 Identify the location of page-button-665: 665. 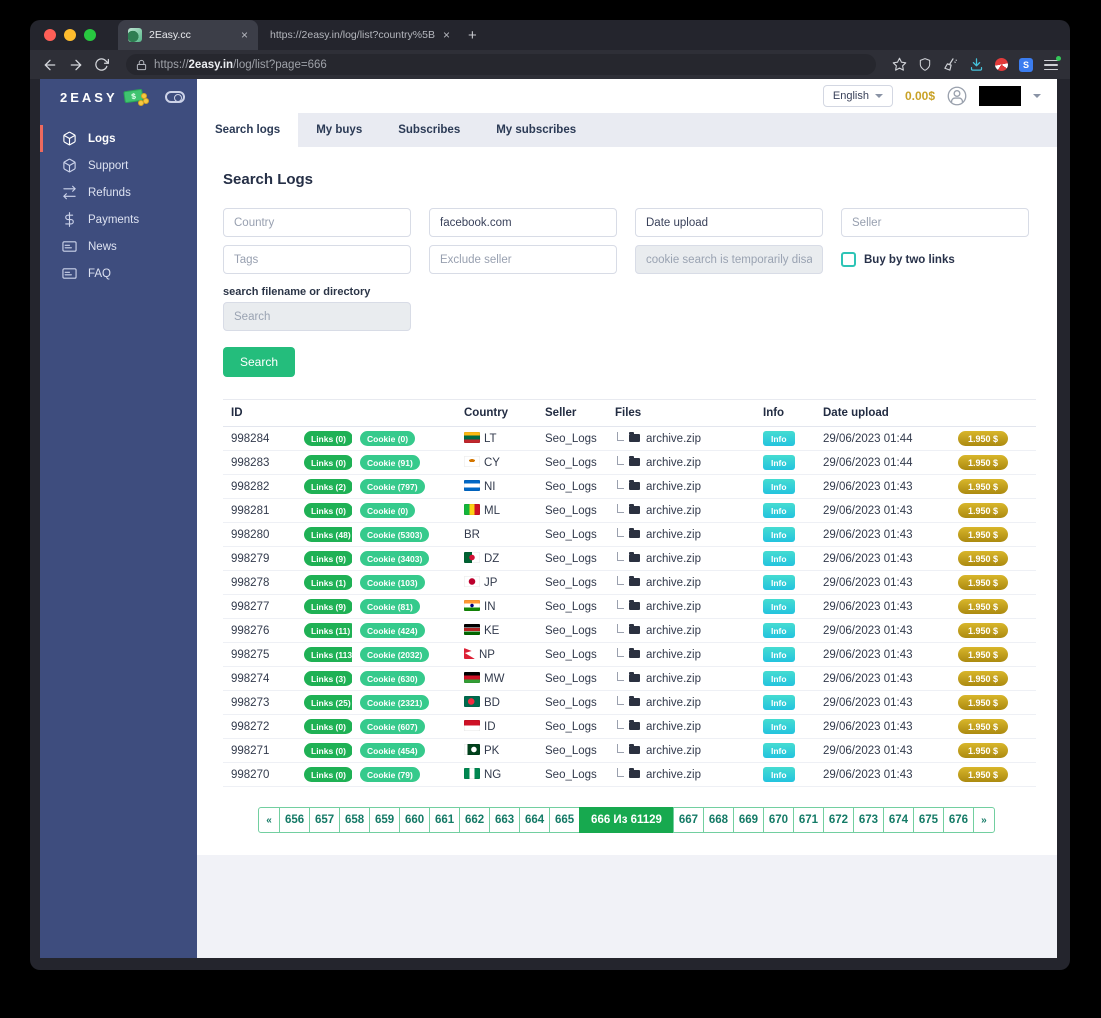
(565, 820).